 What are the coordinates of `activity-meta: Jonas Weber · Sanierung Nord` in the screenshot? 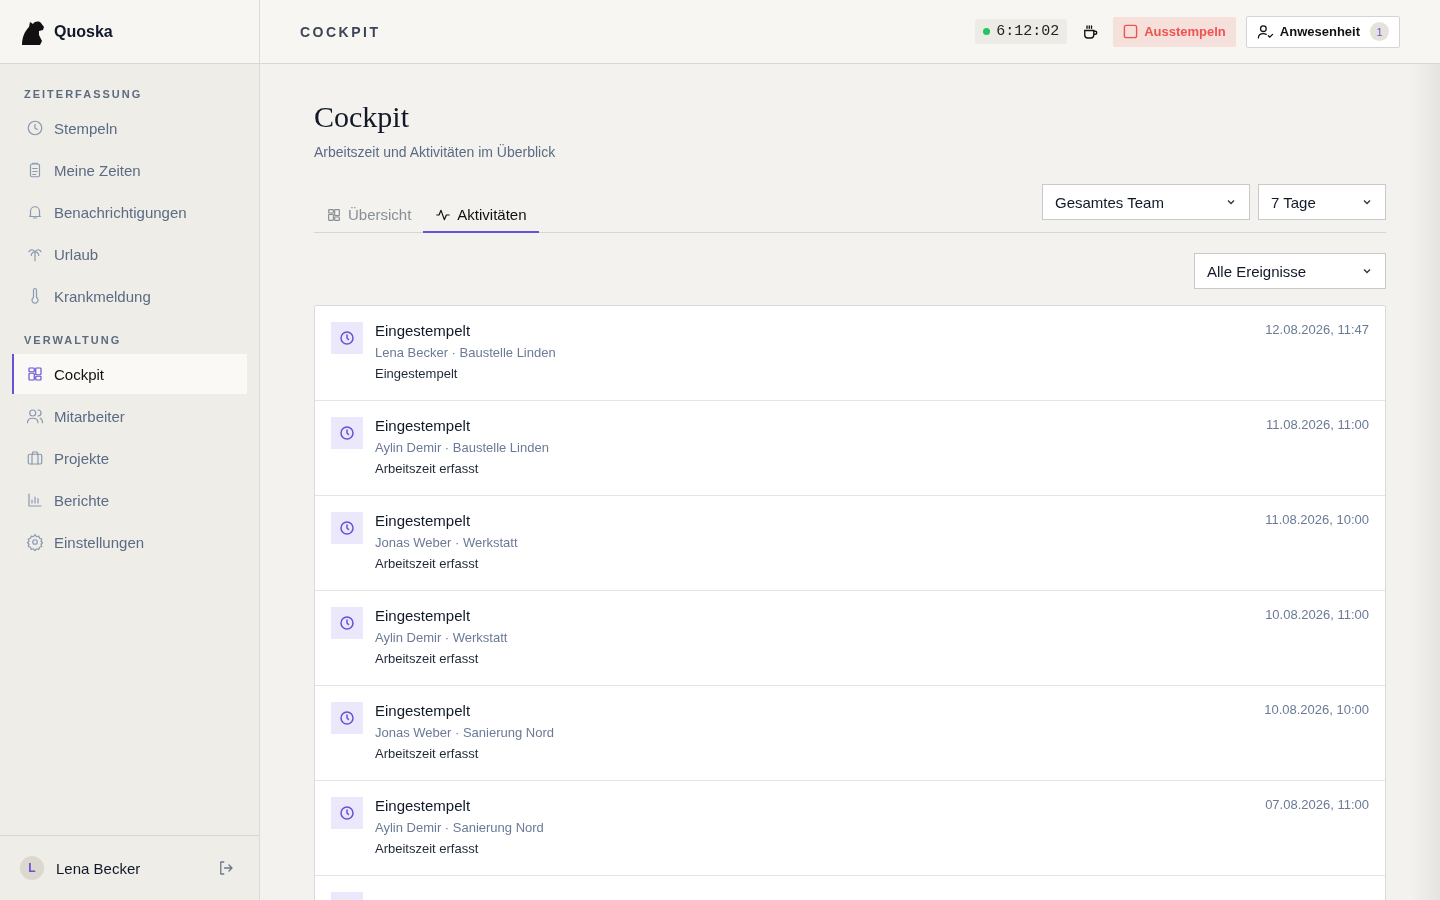 It's located at (464, 732).